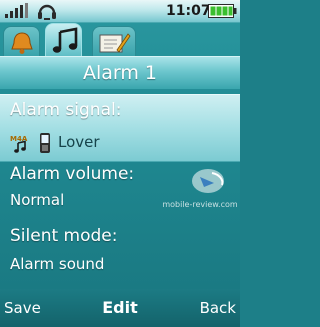 The image size is (320, 327). I want to click on headset-icon, so click(47, 12).